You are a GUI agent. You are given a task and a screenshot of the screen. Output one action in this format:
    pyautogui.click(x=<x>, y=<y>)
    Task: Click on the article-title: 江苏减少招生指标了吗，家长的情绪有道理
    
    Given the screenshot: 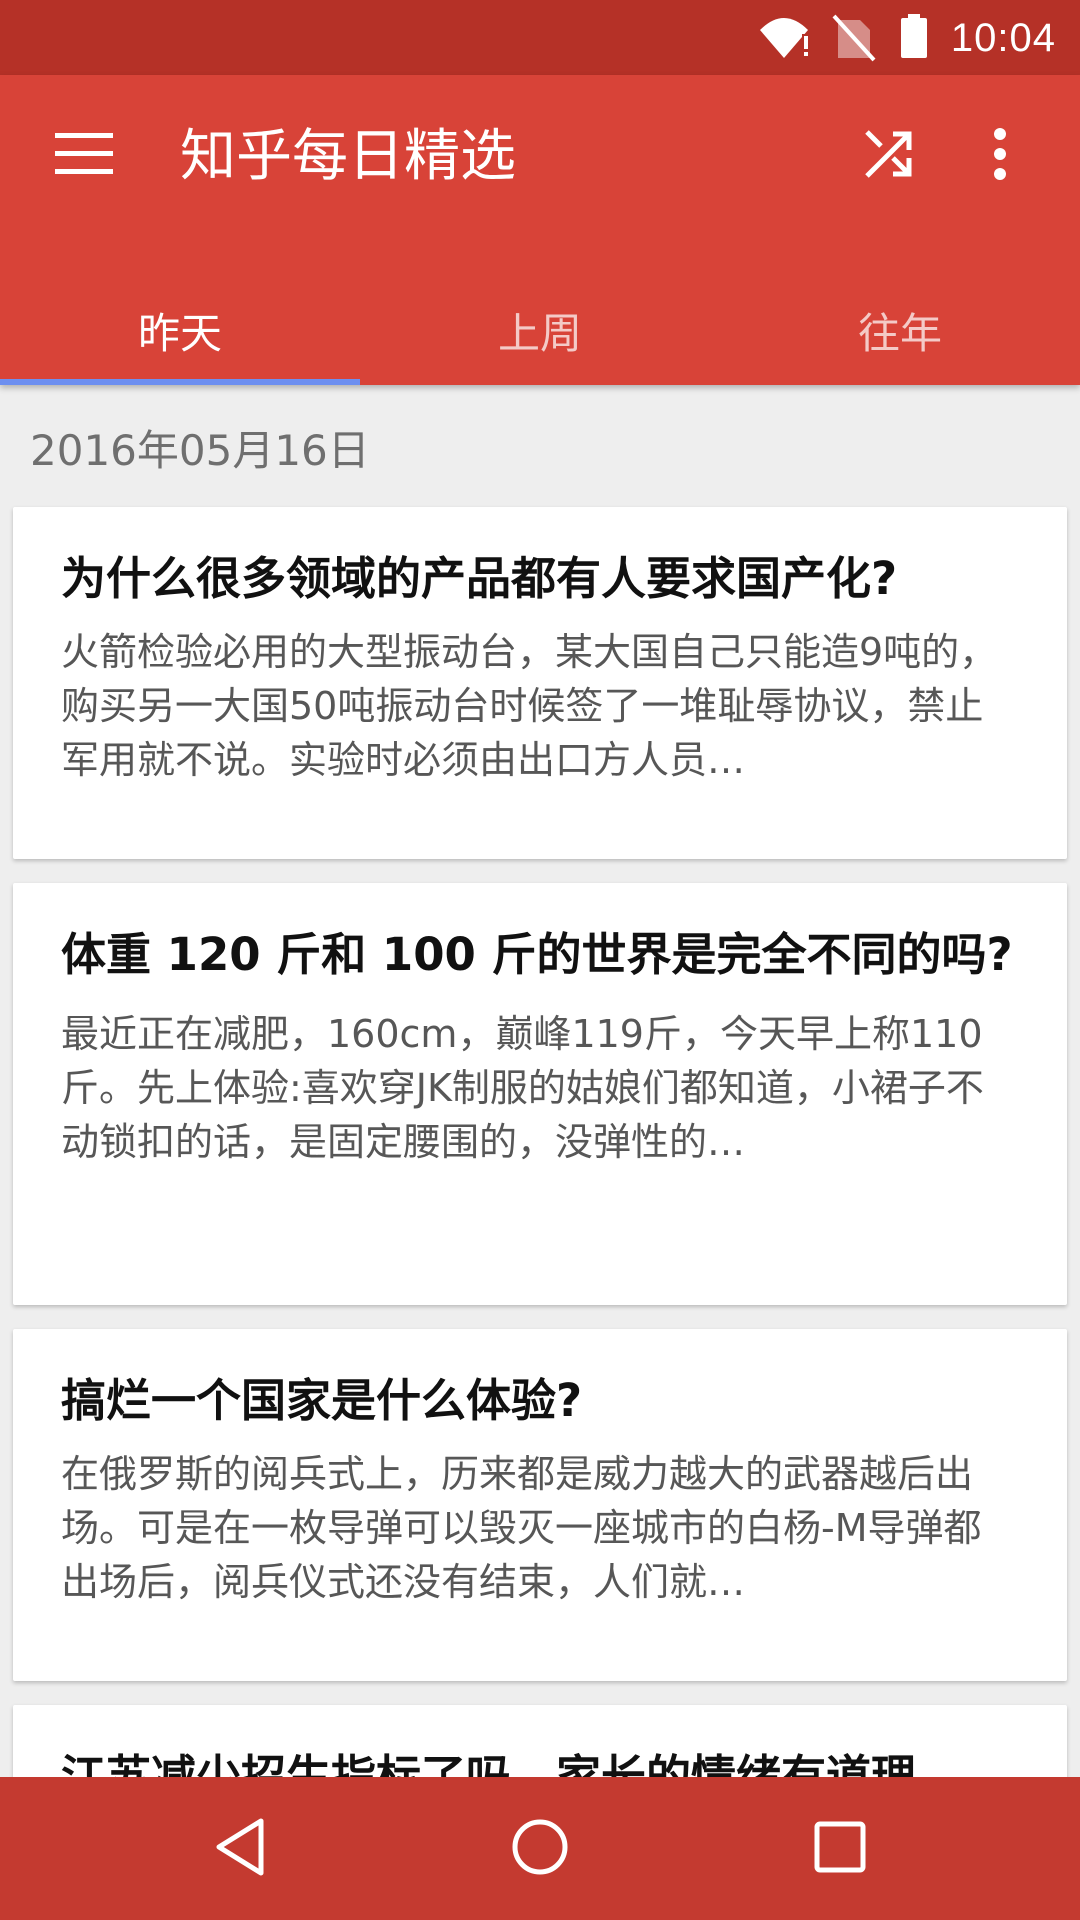 What is the action you would take?
    pyautogui.click(x=489, y=1763)
    